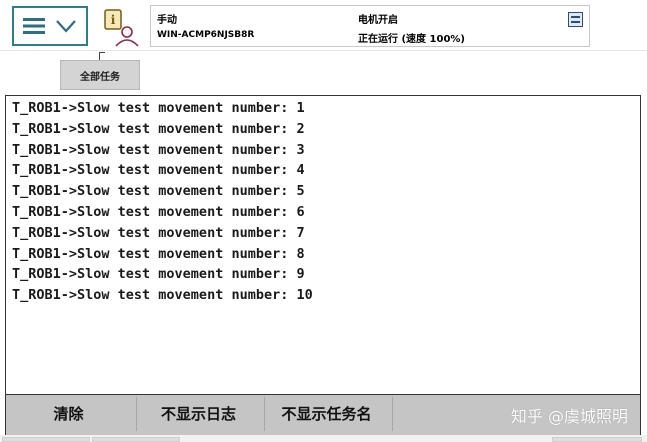 Image resolution: width=647 pixels, height=442 pixels. What do you see at coordinates (158, 170) in the screenshot?
I see `log-line: T_ROB1->Slow test movement number: 4` at bounding box center [158, 170].